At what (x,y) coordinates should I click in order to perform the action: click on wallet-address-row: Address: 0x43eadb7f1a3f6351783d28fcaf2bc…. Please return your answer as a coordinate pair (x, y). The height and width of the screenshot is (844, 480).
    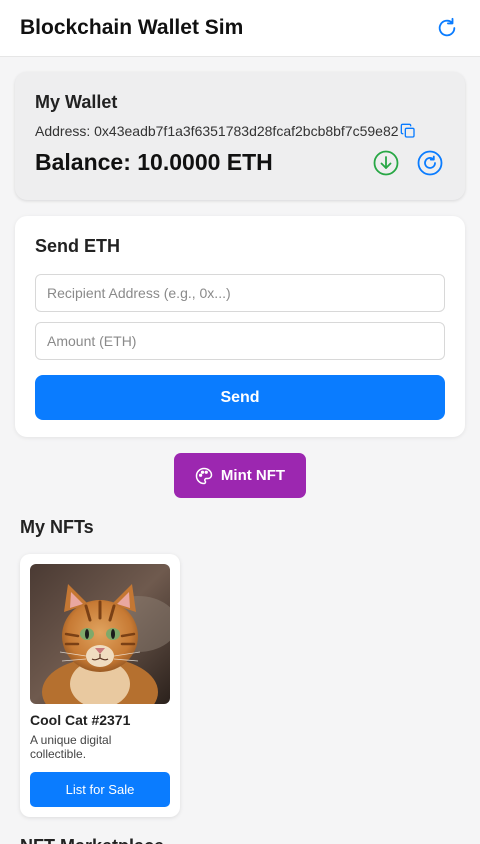
    Looking at the image, I should click on (240, 131).